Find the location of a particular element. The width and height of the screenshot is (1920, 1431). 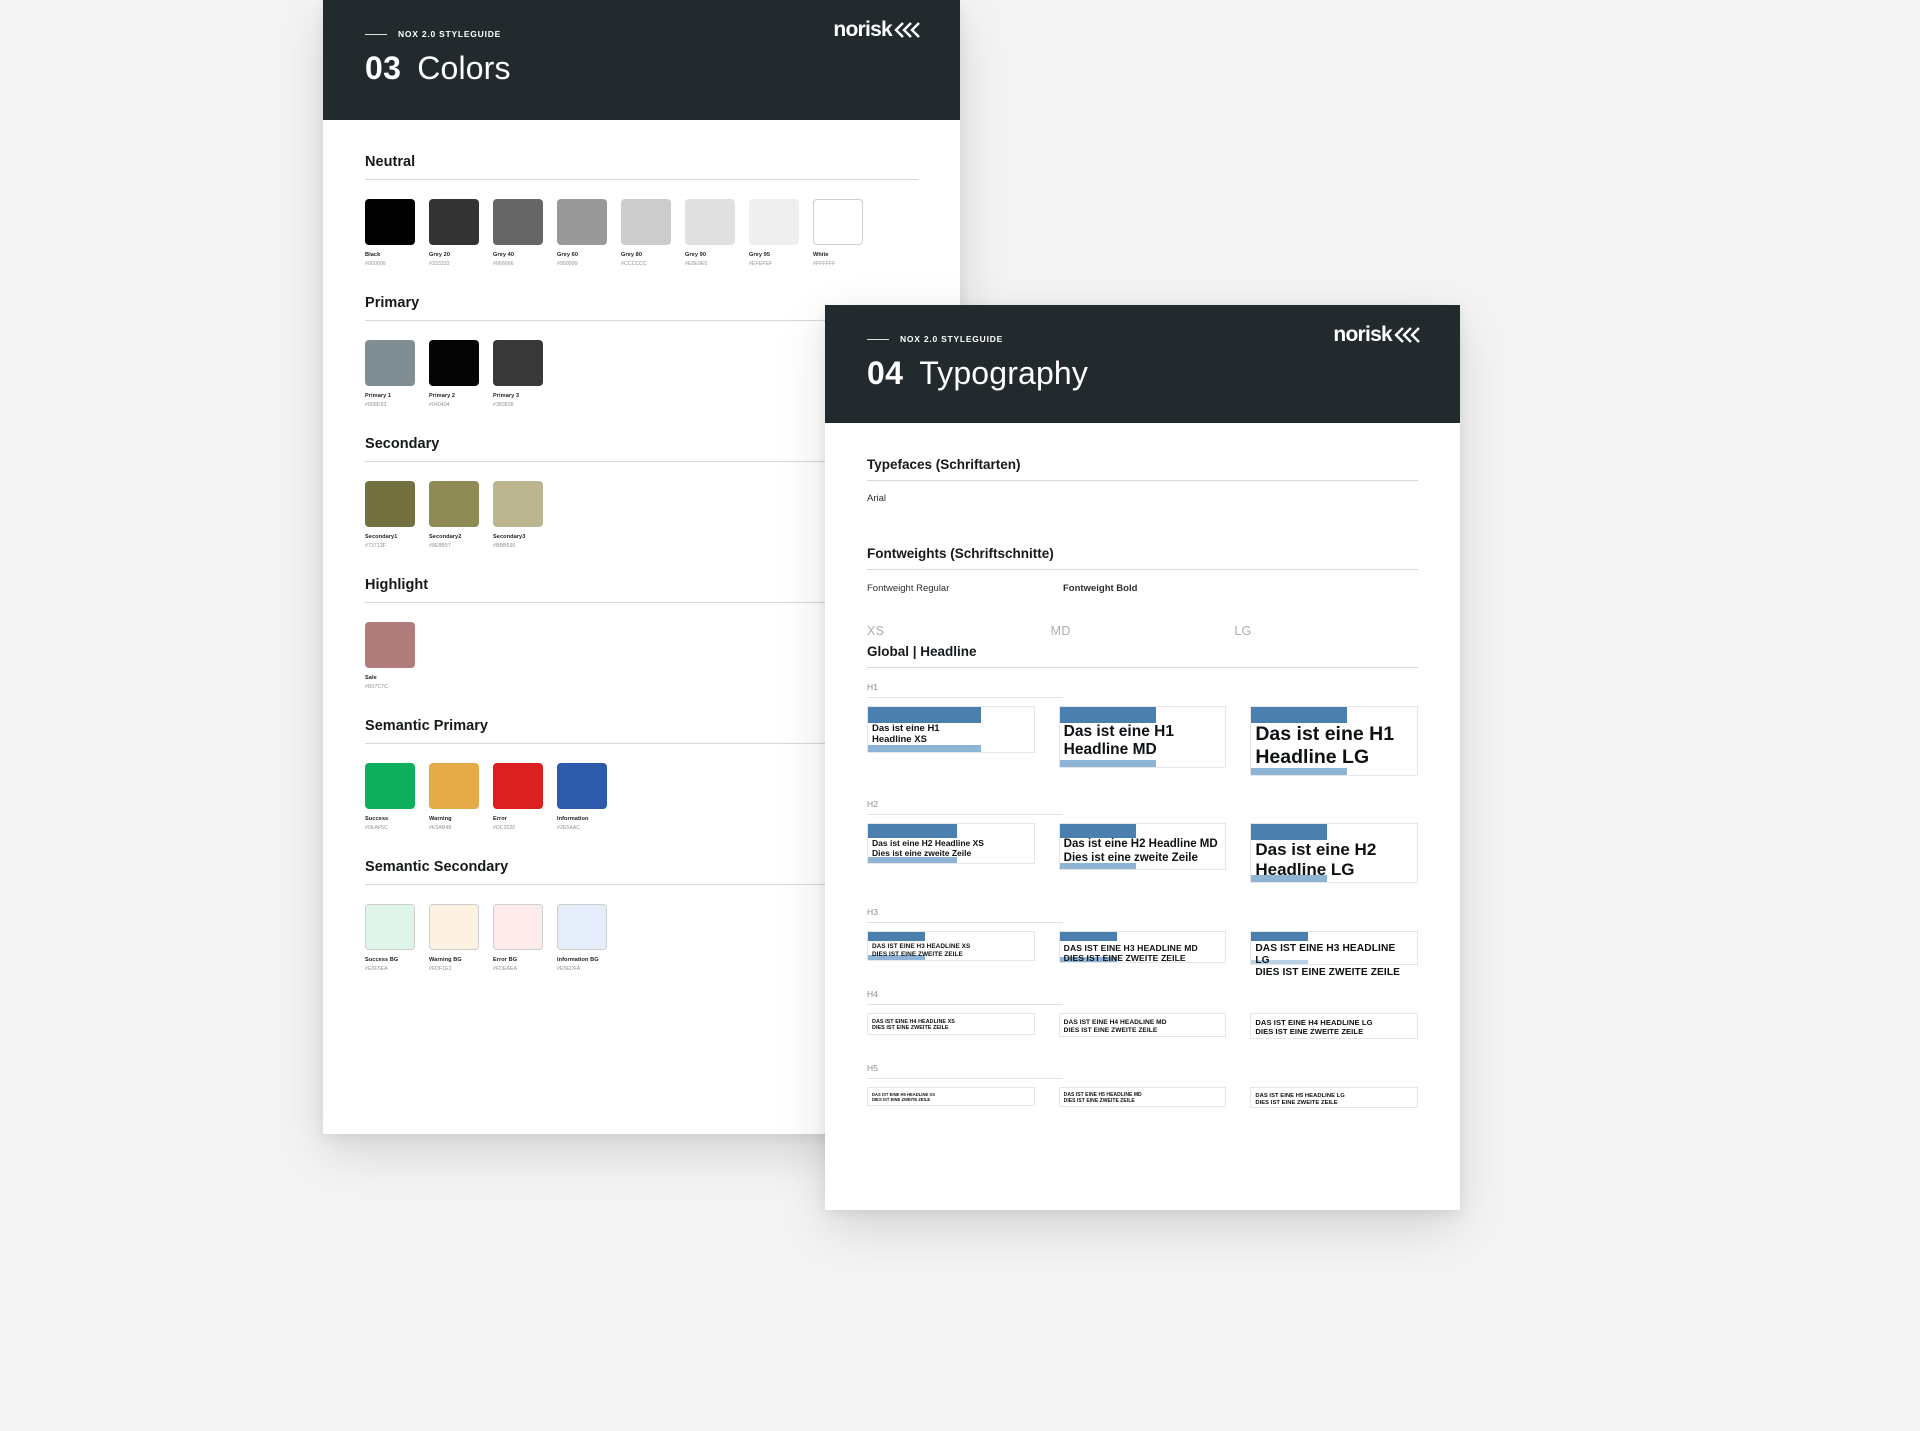

swatch-name: Secondary2 is located at coordinates (445, 537).